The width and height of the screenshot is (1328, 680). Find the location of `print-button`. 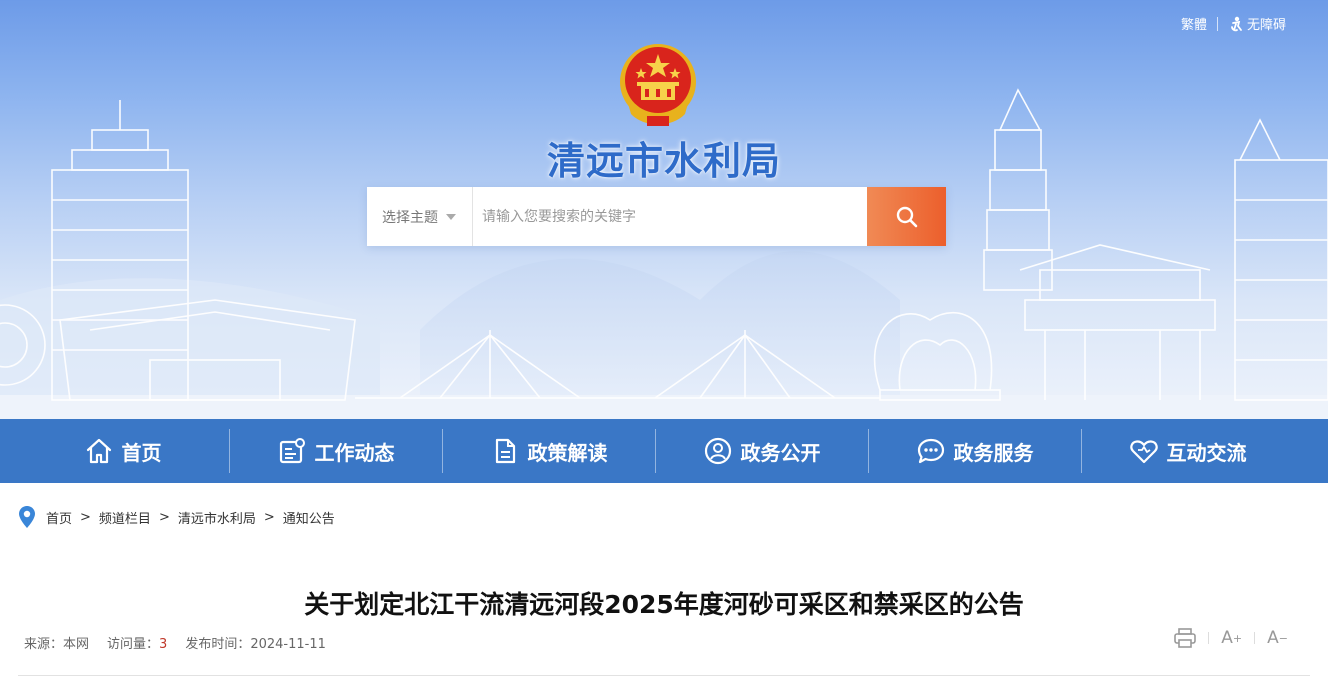

print-button is located at coordinates (1185, 638).